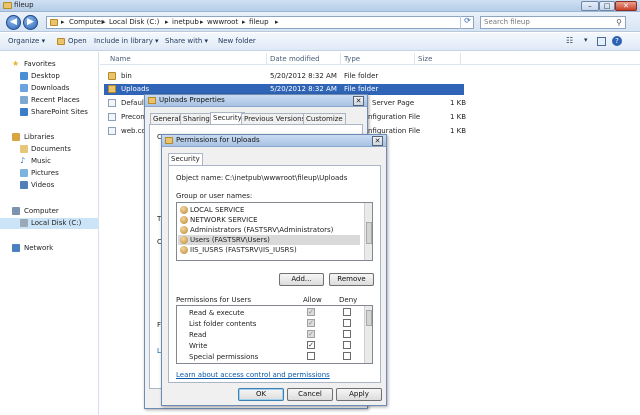 This screenshot has height=415, width=640. What do you see at coordinates (24, 76) in the screenshot?
I see `desktop-icon` at bounding box center [24, 76].